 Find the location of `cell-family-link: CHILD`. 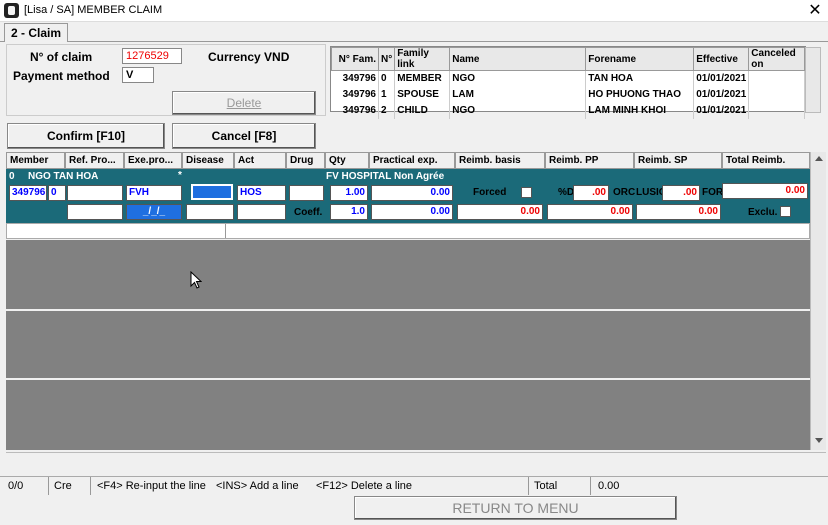

cell-family-link: CHILD is located at coordinates (422, 110).